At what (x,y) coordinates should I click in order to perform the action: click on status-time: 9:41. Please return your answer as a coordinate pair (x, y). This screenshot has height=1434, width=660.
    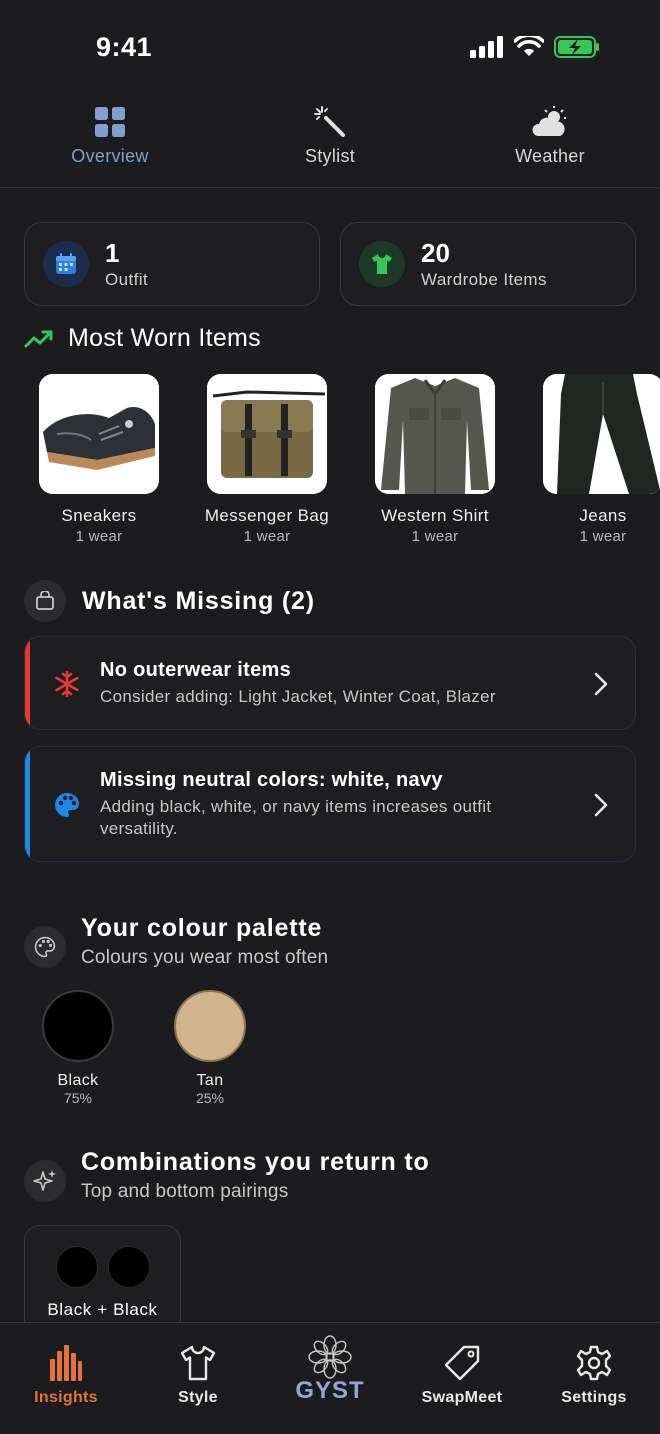
    Looking at the image, I should click on (124, 47).